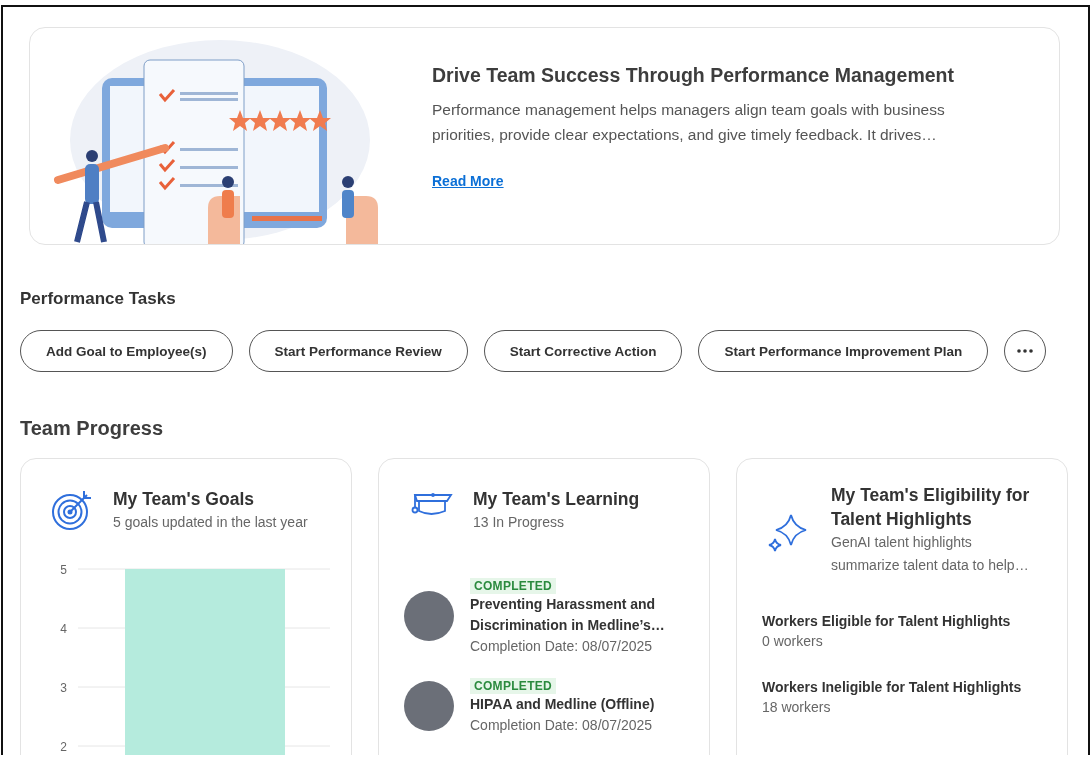 This screenshot has width=1091, height=757. What do you see at coordinates (519, 522) in the screenshot?
I see `card-subtitle: 13 In Progress` at bounding box center [519, 522].